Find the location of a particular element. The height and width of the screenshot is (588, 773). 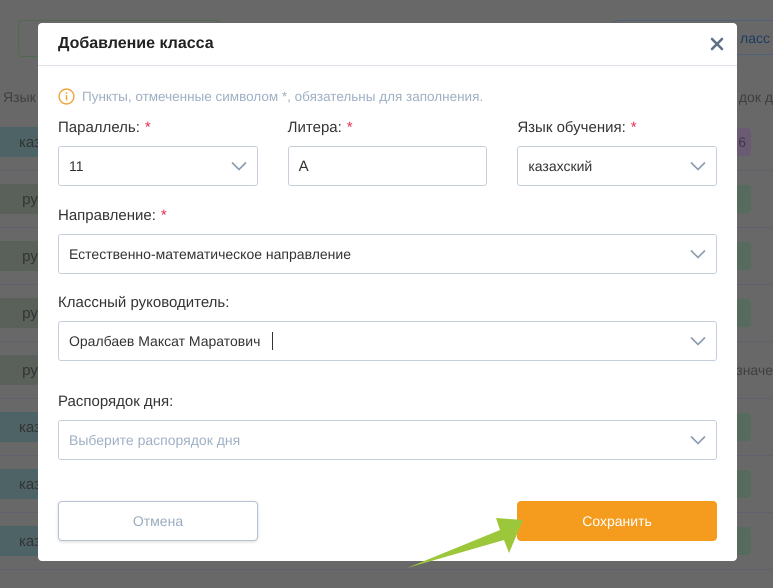

dialog-title: Добавление класса is located at coordinates (136, 44).